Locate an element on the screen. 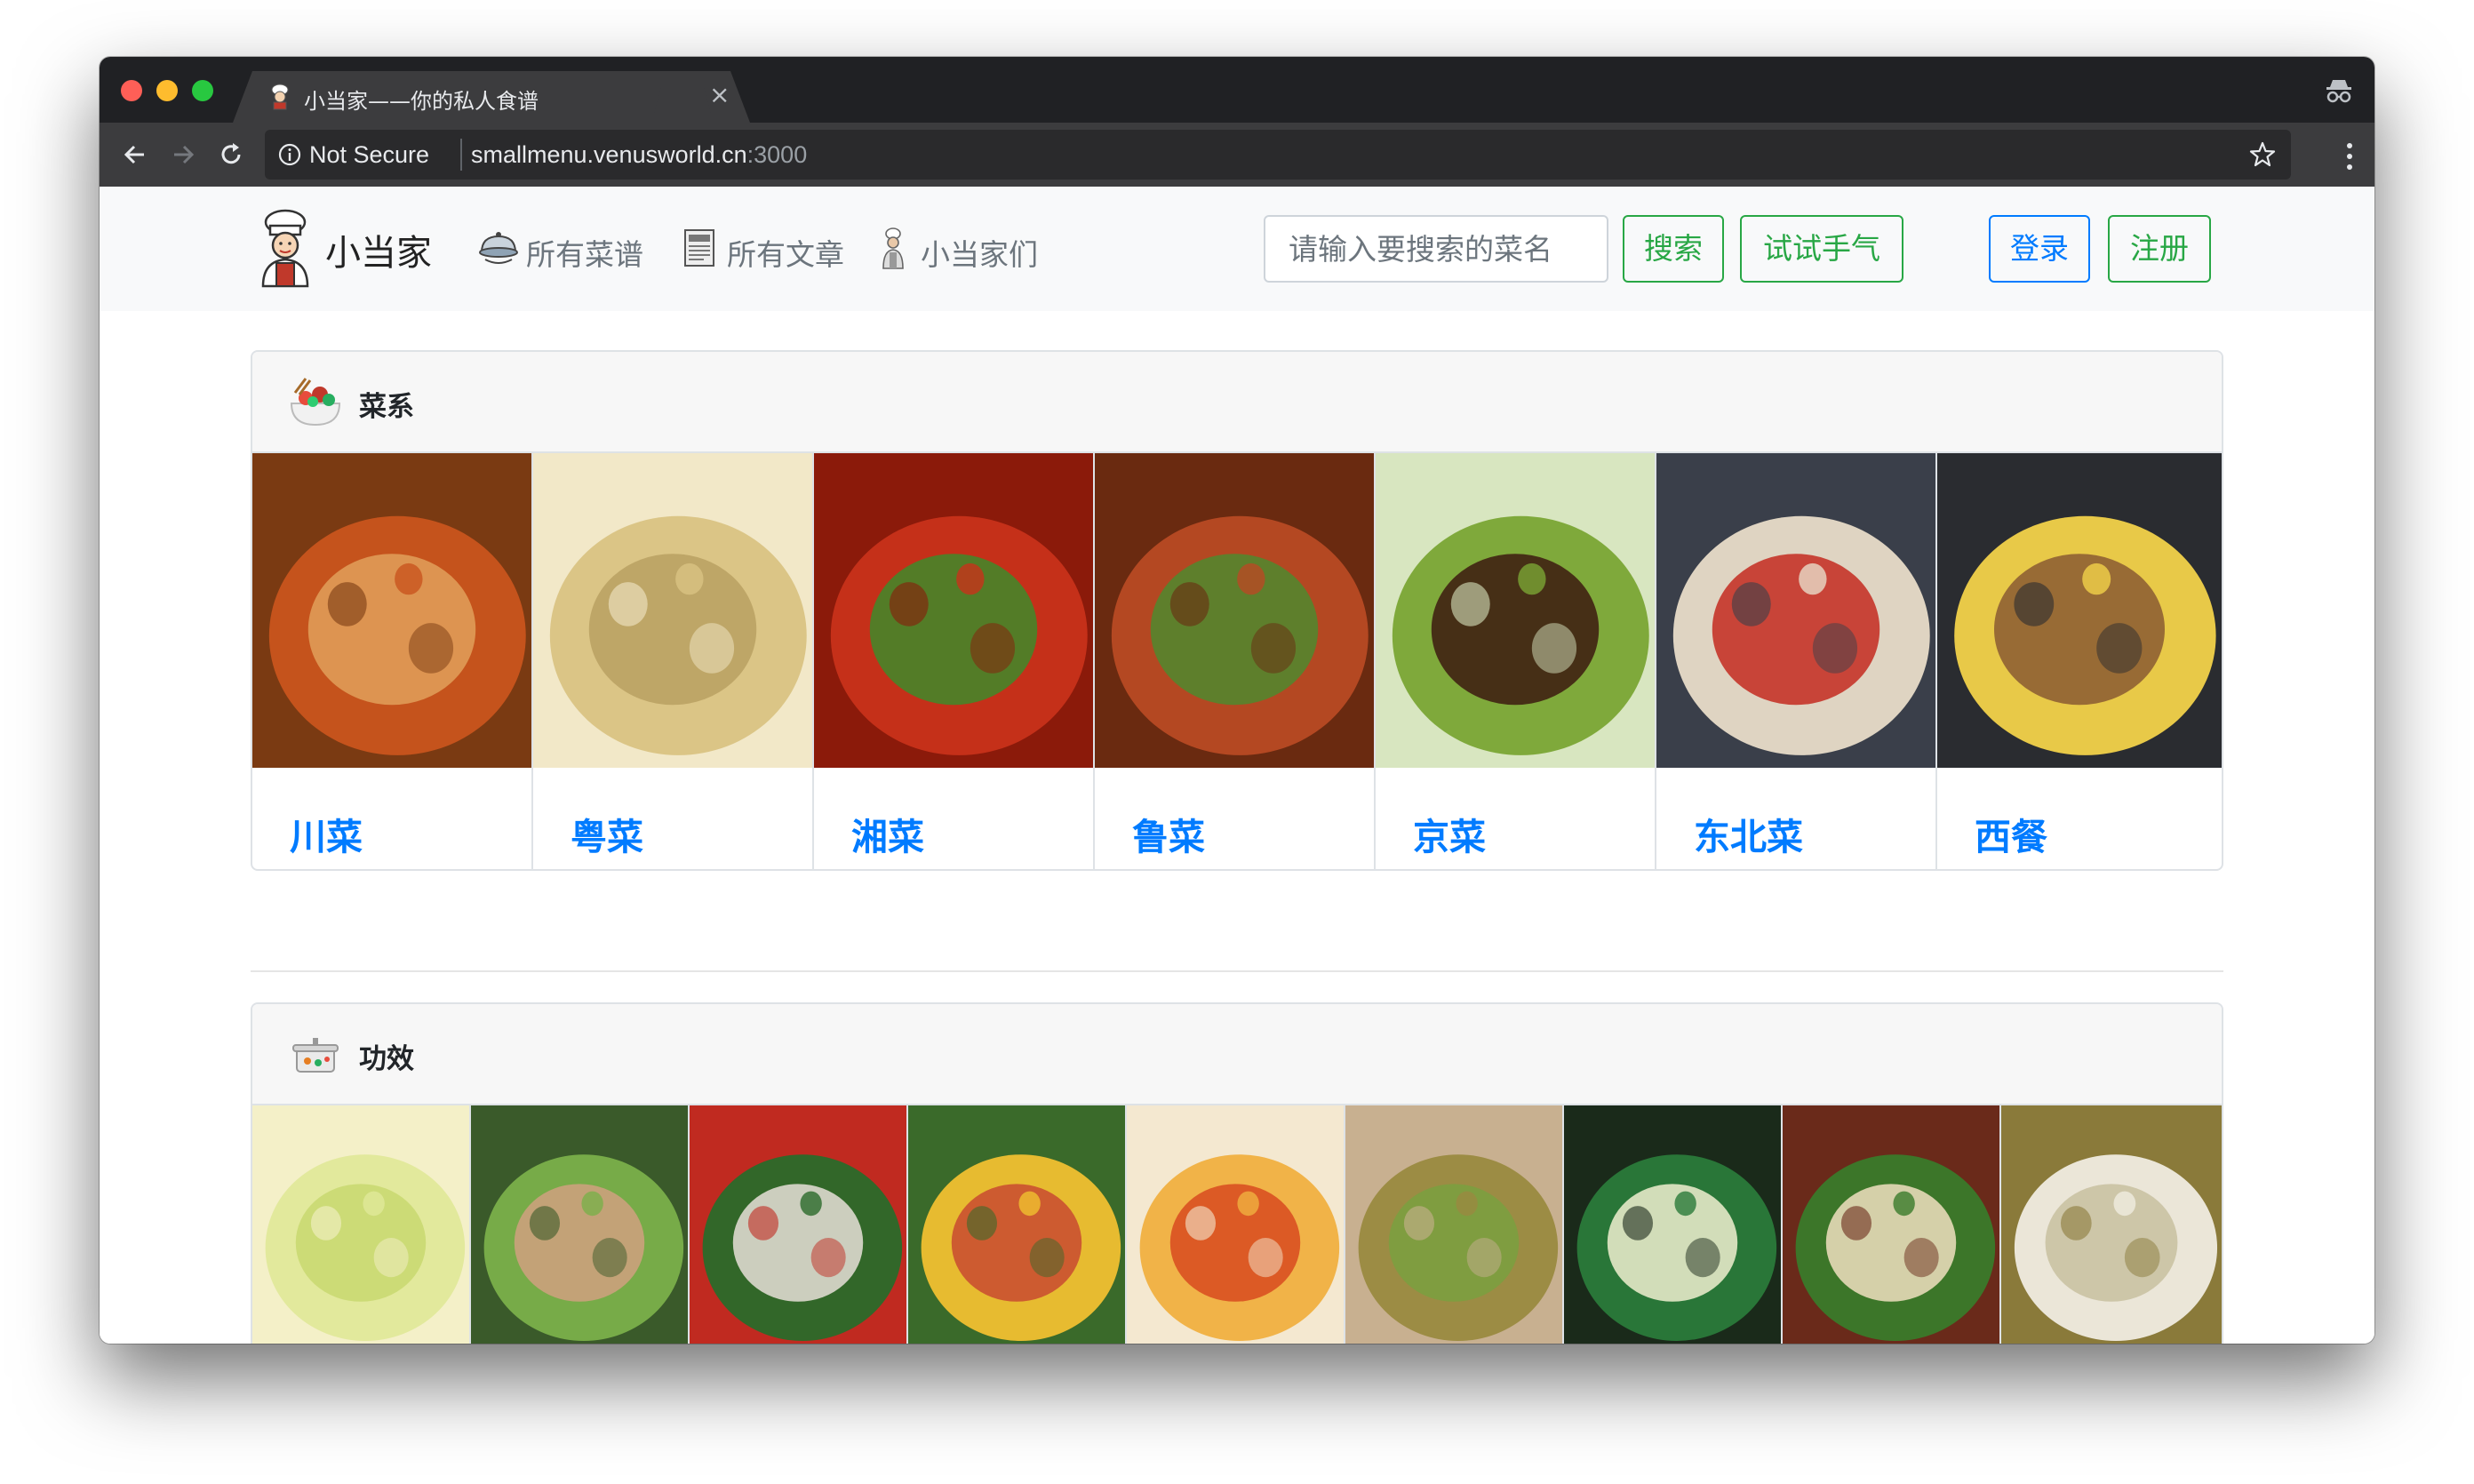 Image resolution: width=2474 pixels, height=1484 pixels. url-host: smallmenu.venusworld.cn is located at coordinates (609, 155).